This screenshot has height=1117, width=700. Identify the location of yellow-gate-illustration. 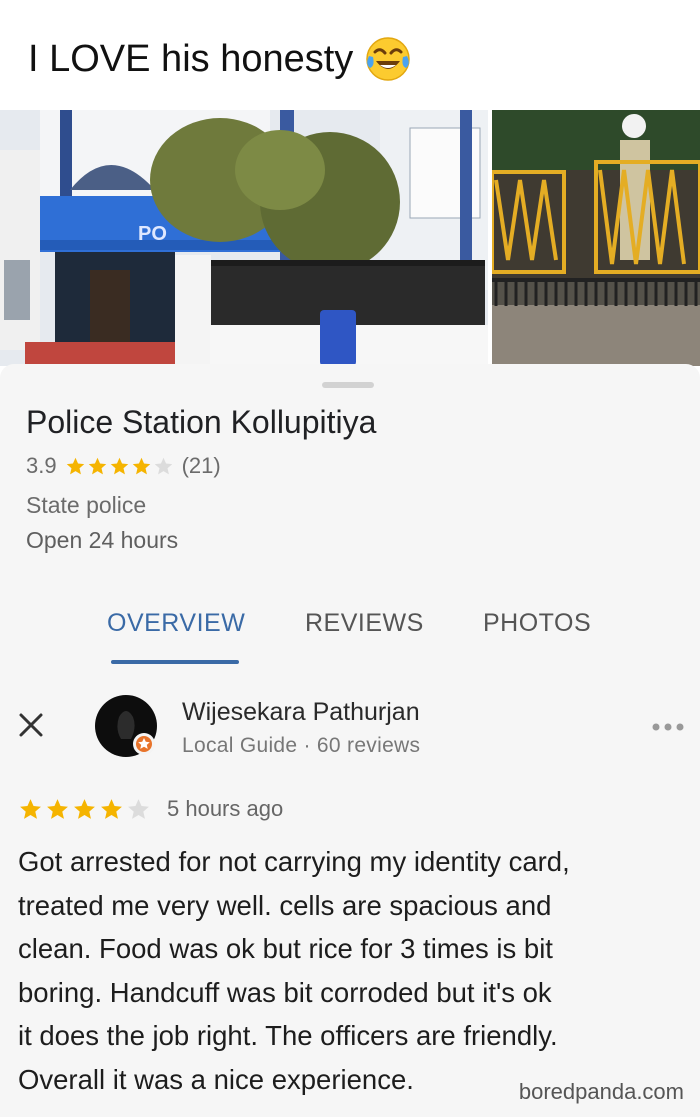
(596, 238).